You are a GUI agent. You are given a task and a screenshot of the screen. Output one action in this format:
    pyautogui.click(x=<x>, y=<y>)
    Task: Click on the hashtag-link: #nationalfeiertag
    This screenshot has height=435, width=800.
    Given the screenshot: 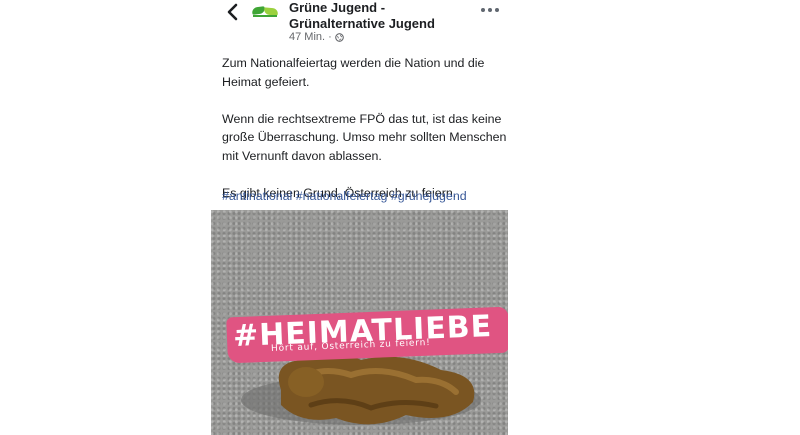 What is the action you would take?
    pyautogui.click(x=342, y=196)
    